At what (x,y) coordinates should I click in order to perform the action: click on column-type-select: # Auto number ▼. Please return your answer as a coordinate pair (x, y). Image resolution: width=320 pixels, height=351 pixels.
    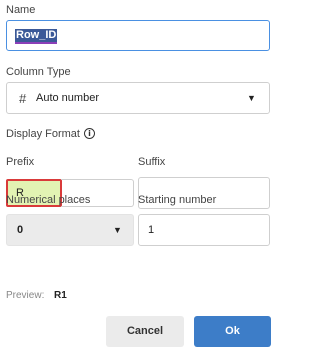
    Looking at the image, I should click on (138, 98).